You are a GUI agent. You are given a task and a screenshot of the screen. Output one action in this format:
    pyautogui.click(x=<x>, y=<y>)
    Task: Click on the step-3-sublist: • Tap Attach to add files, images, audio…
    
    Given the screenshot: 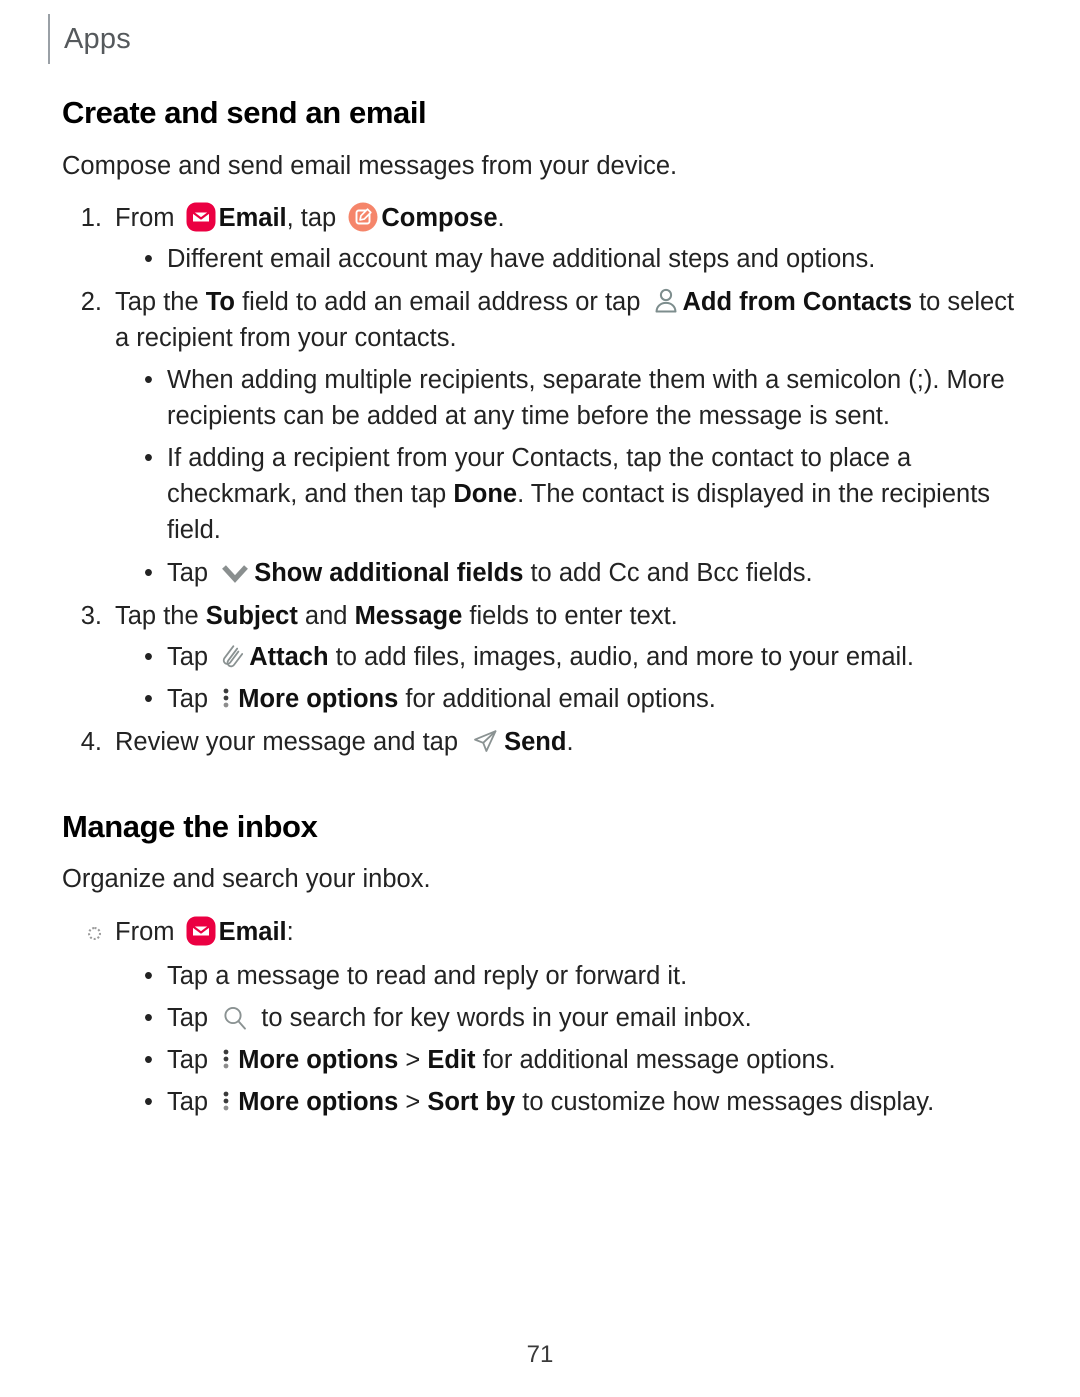 What is the action you would take?
    pyautogui.click(x=580, y=678)
    